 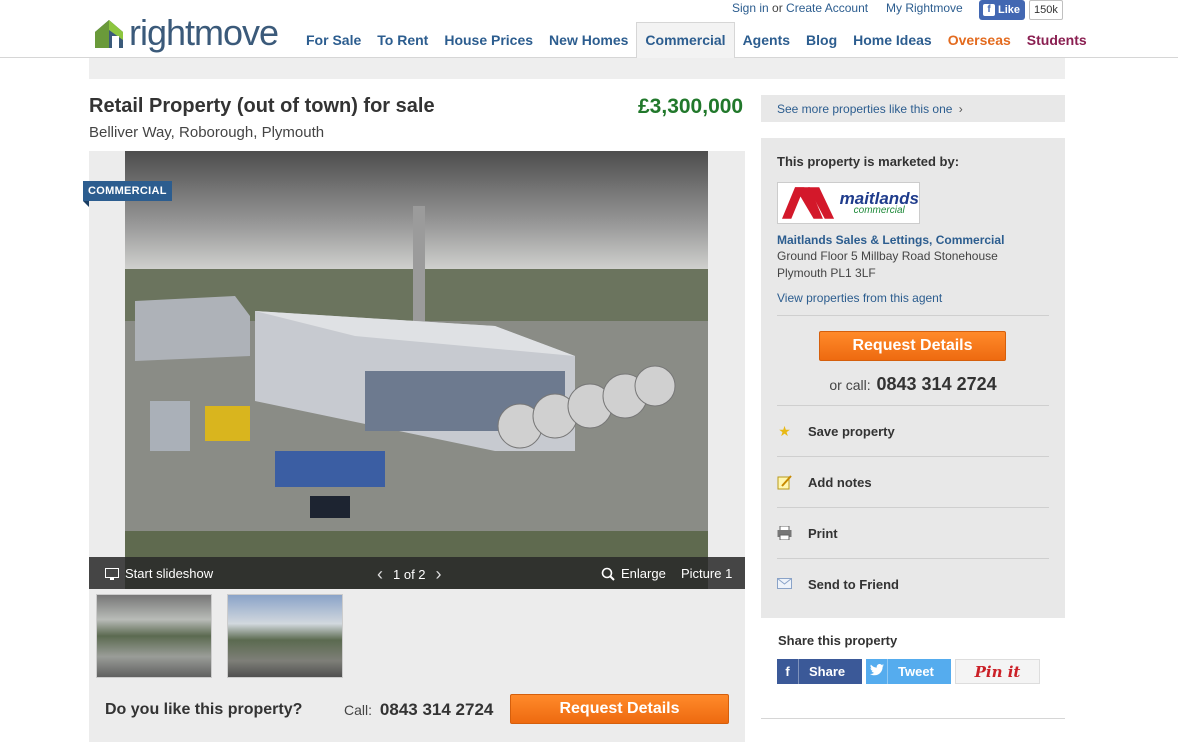 I want to click on twitter-tweet-label: Tweet, so click(x=916, y=671).